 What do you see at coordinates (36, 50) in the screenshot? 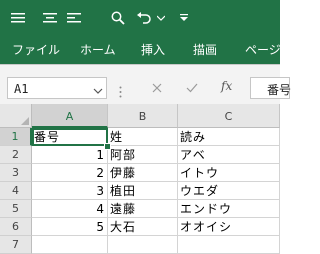
I see `tab-file: ファイル` at bounding box center [36, 50].